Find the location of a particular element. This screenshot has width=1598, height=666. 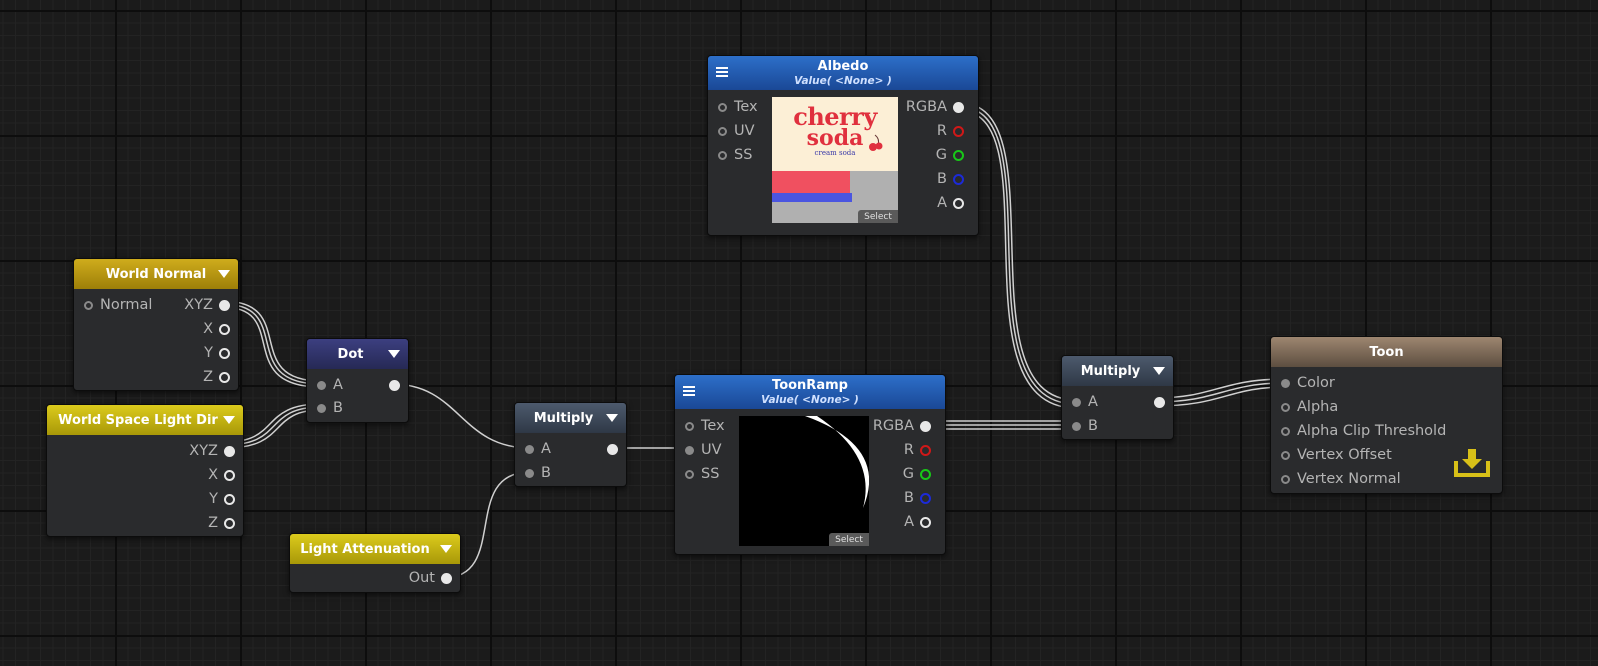

light-dir-header: World Space Light Dir is located at coordinates (145, 420).